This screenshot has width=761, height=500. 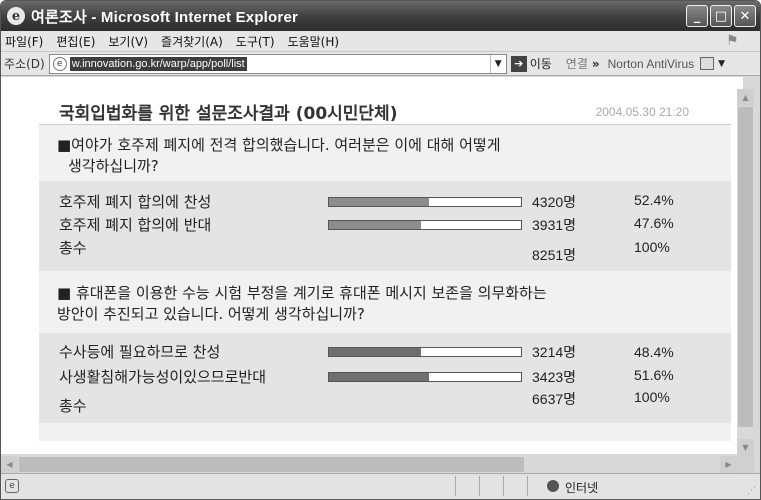 I want to click on answer-row: 사생활침해가능성이있으므로반대 3423명 51.6%, so click(x=385, y=377).